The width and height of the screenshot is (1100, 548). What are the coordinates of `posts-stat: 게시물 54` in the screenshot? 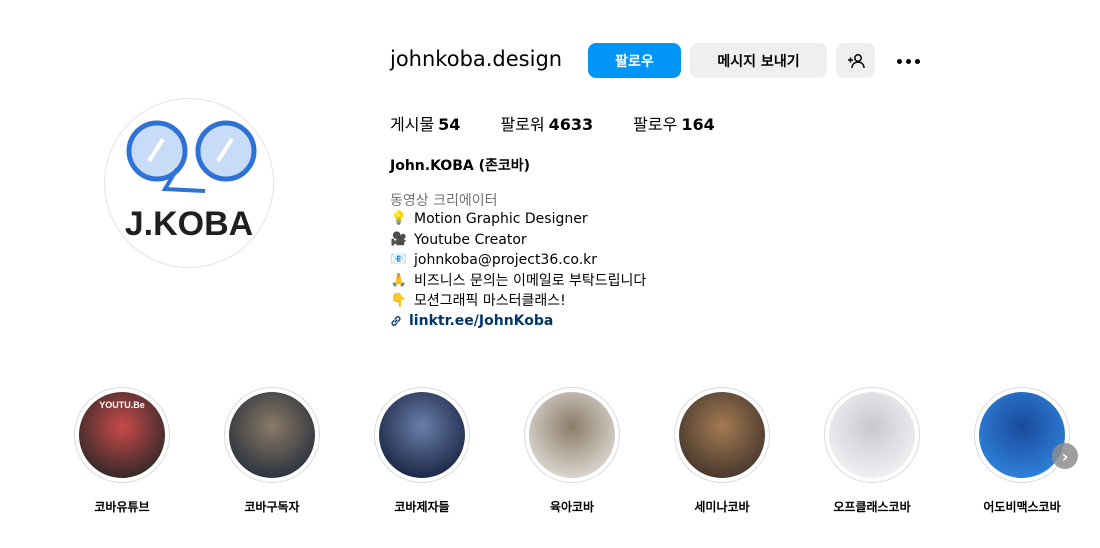 It's located at (425, 123).